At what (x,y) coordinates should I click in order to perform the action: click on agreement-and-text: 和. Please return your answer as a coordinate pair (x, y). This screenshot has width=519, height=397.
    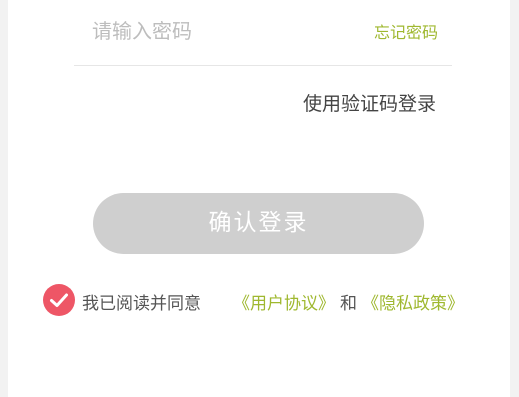
    Looking at the image, I should click on (348, 304).